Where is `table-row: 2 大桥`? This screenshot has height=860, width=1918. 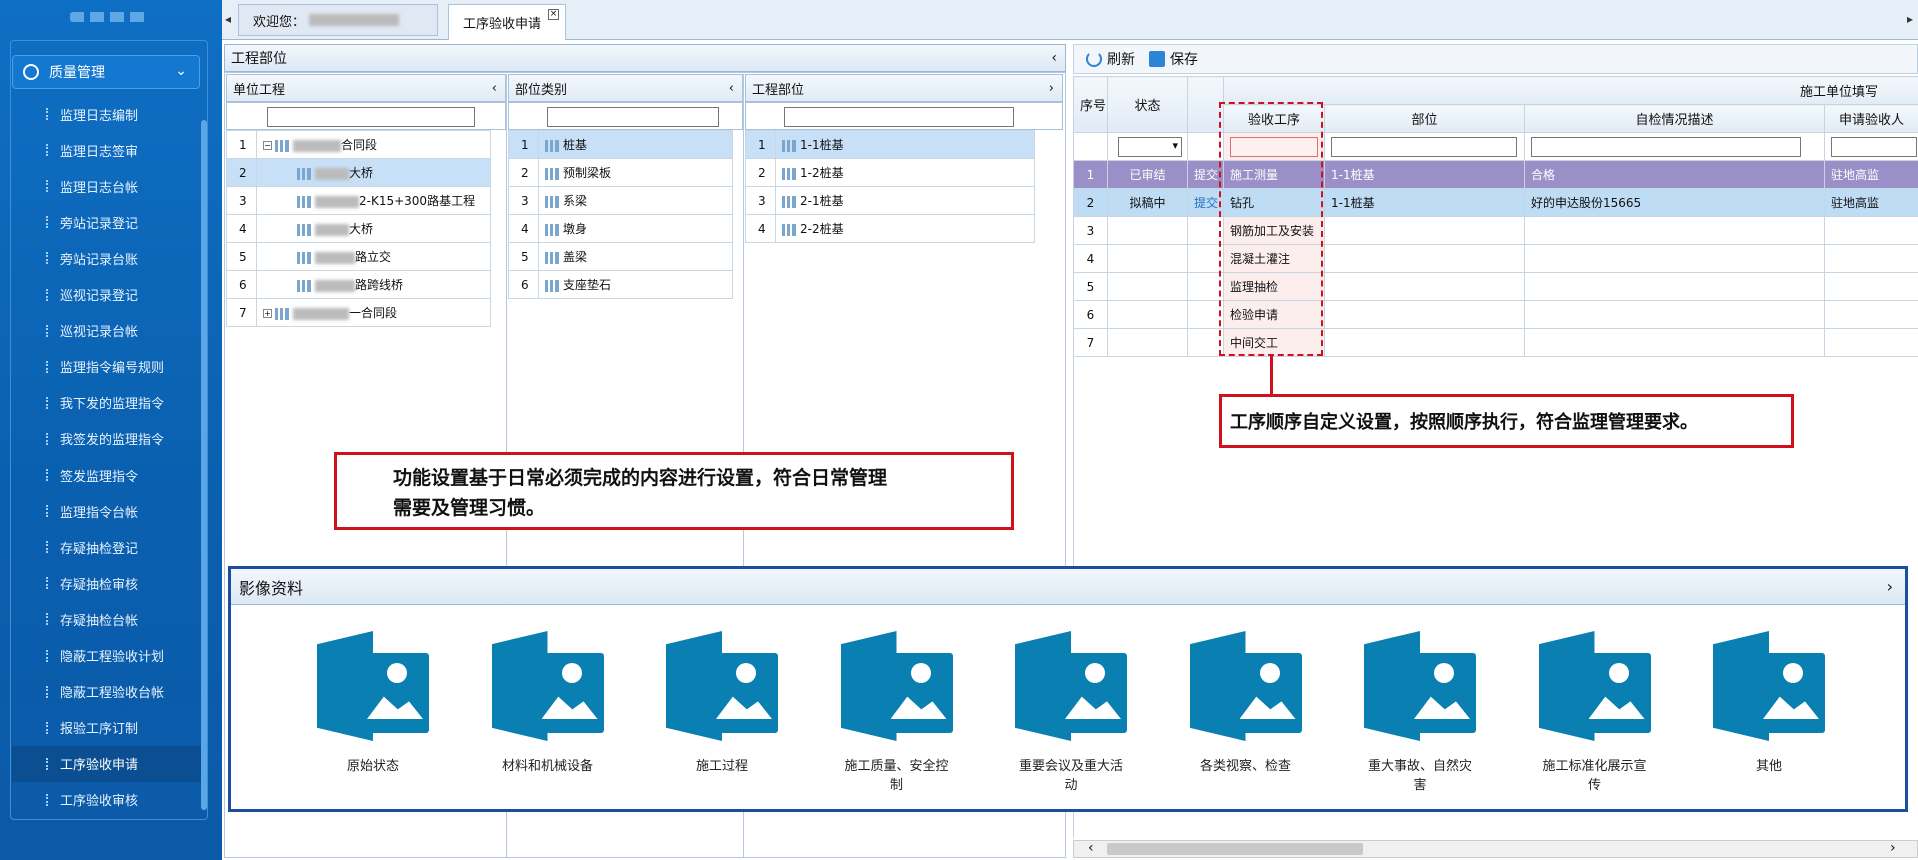
table-row: 2 大桥 is located at coordinates (358, 172).